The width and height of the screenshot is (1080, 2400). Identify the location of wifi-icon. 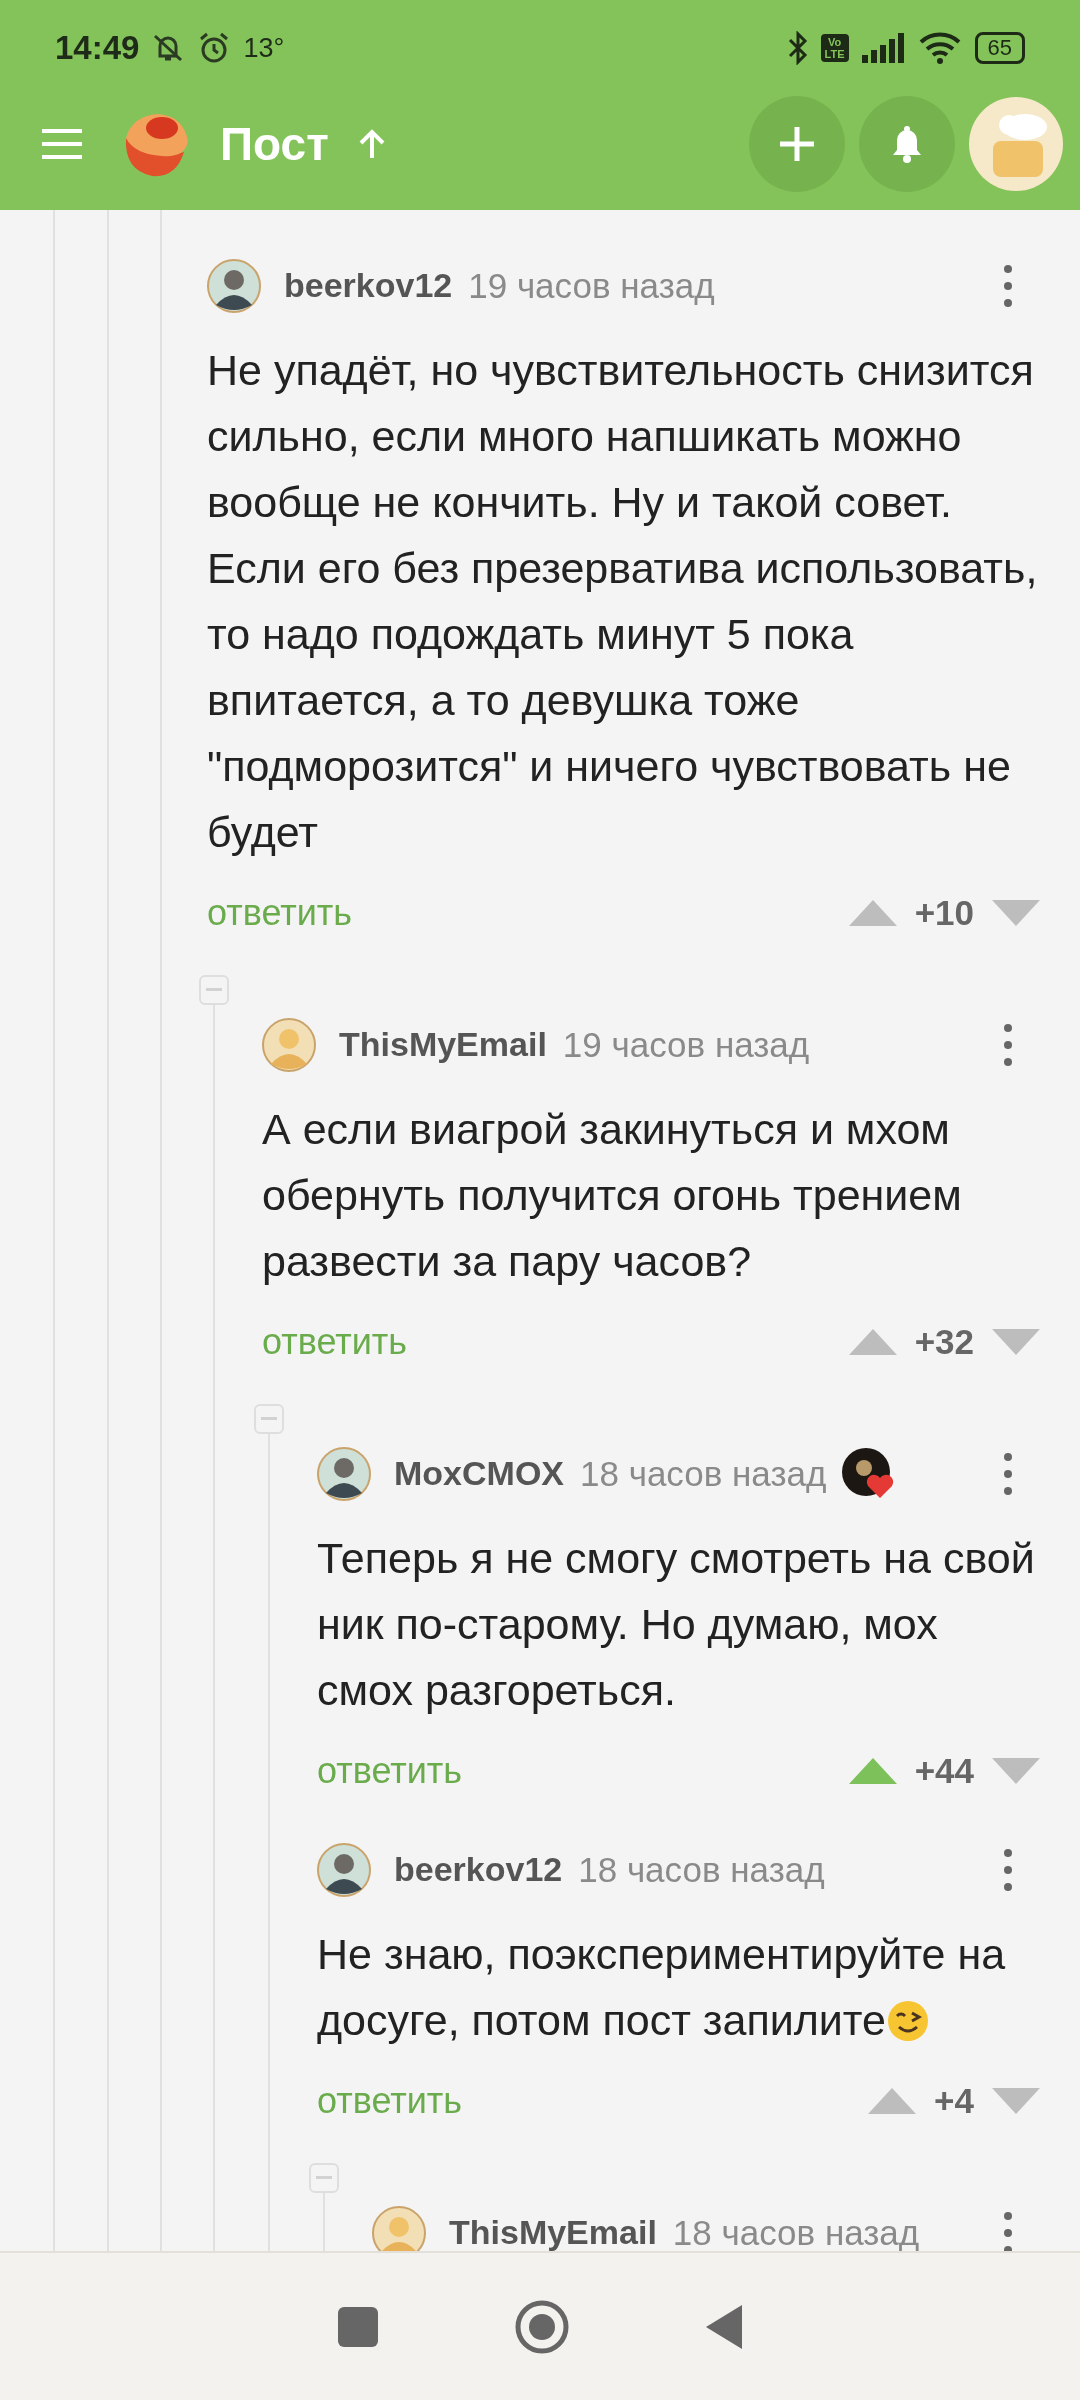
(940, 48).